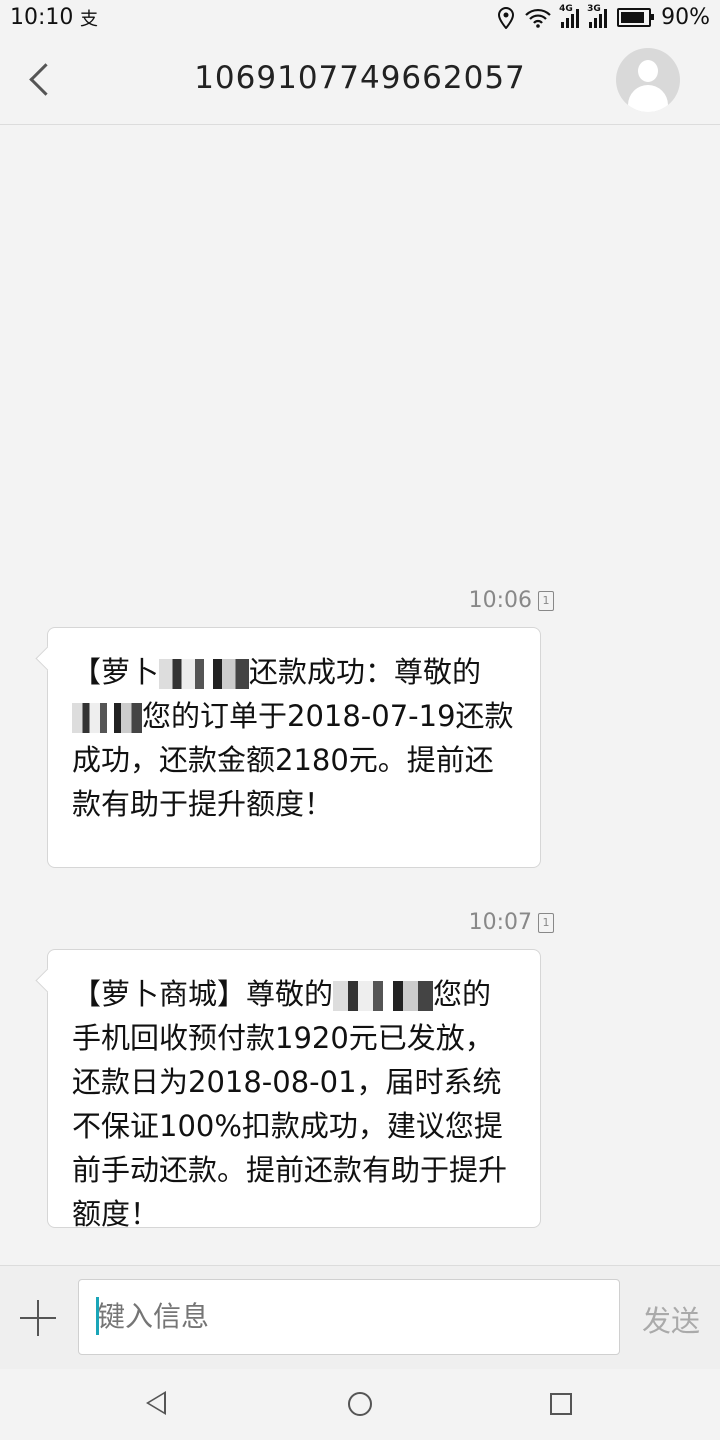  I want to click on add-attachment-button, so click(38, 1318).